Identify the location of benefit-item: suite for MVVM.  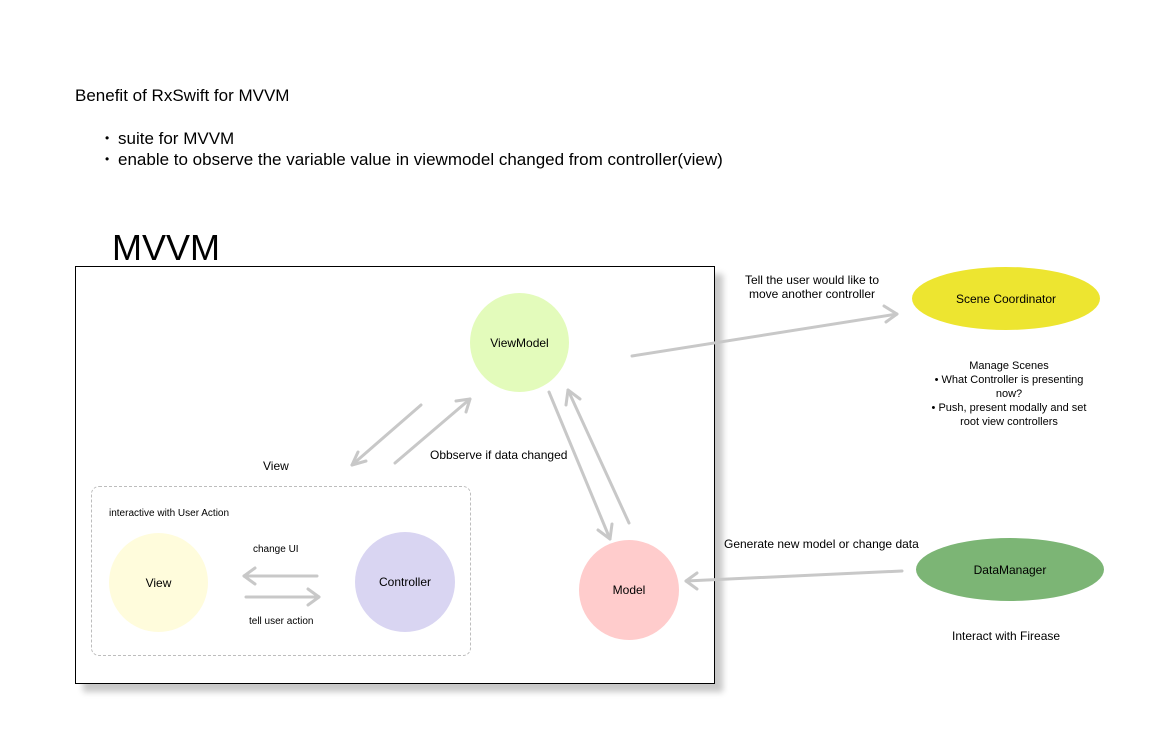
(414, 138).